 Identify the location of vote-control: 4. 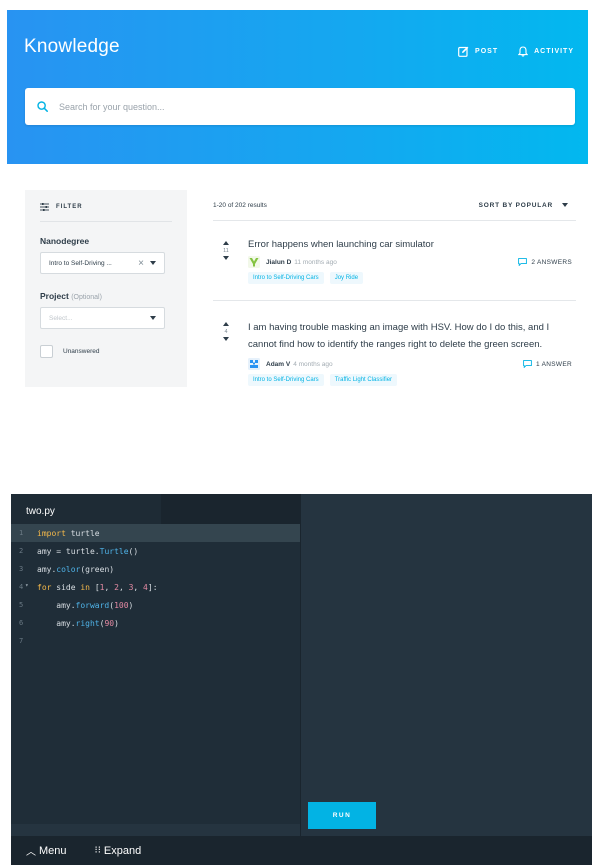
(226, 331).